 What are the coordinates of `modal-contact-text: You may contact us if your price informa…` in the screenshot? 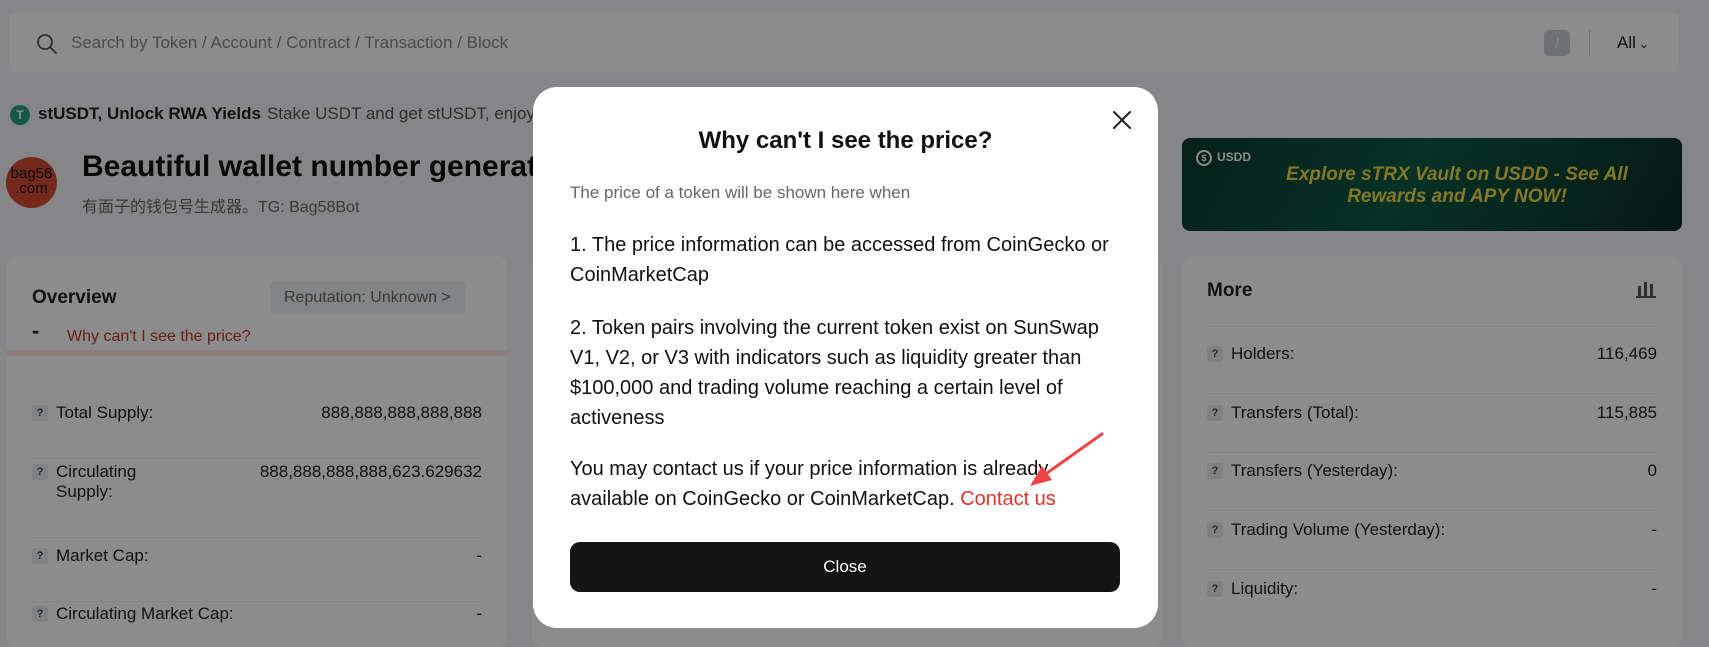 It's located at (847, 484).